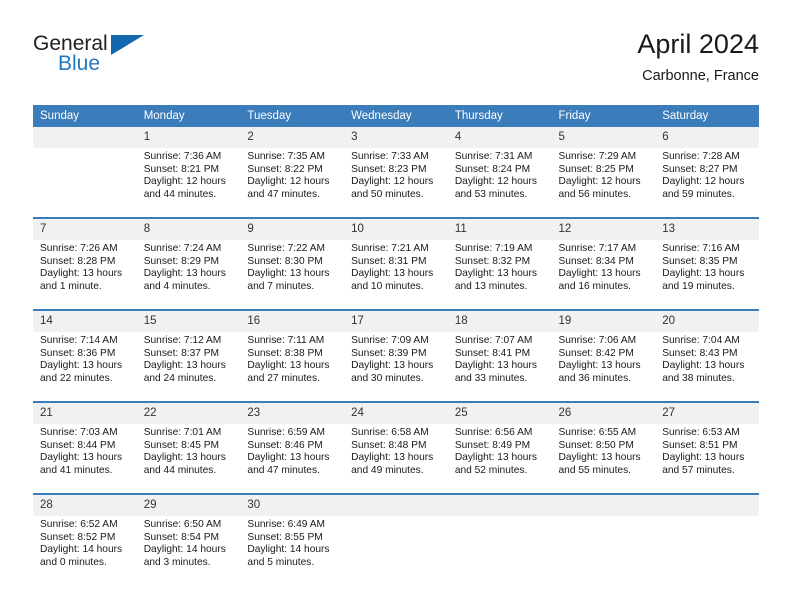 The width and height of the screenshot is (792, 612). What do you see at coordinates (396, 137) in the screenshot?
I see `day-number: 3` at bounding box center [396, 137].